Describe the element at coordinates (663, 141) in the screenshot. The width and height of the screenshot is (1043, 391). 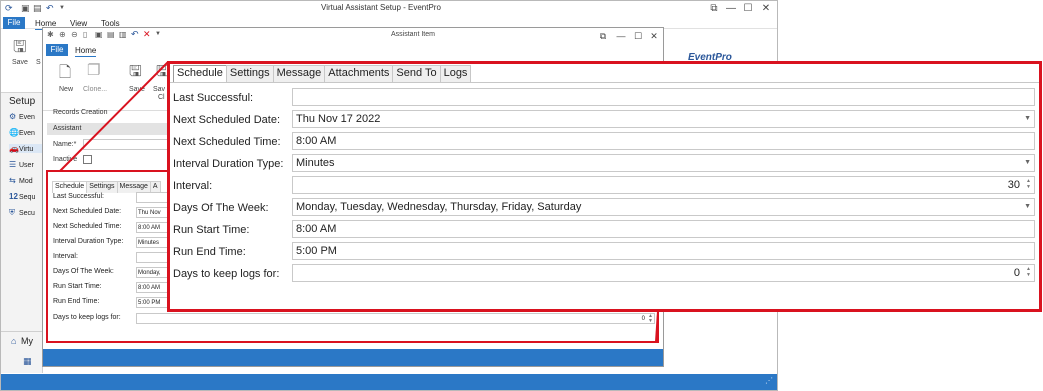
I see `next-scheduled-time-field: 8:00 AM` at that location.